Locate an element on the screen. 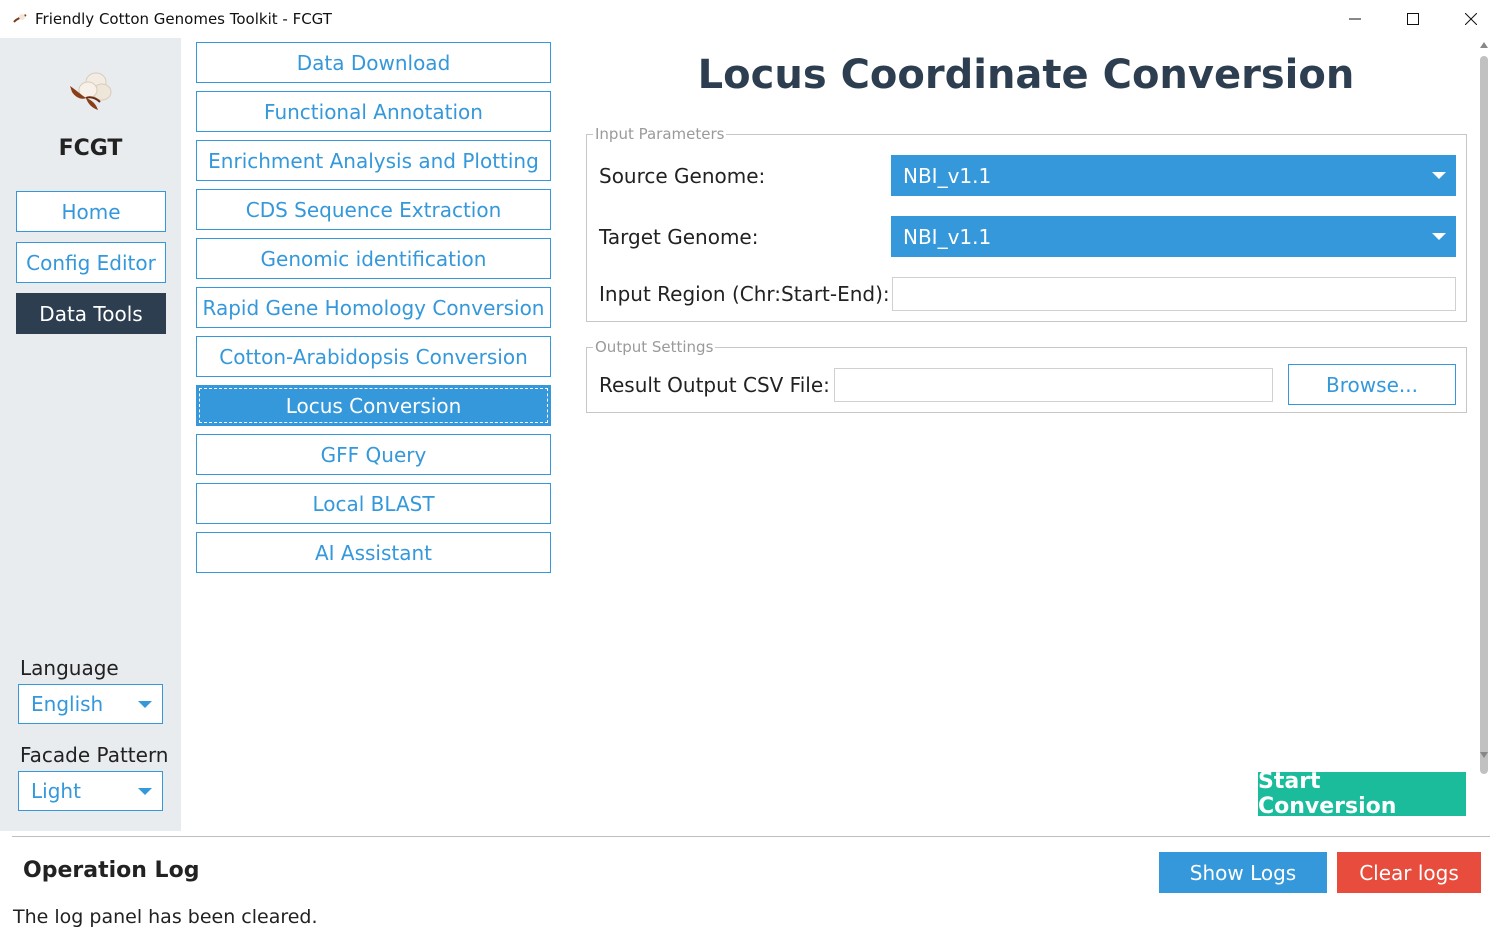 This screenshot has width=1502, height=935. close-button is located at coordinates (1471, 19).